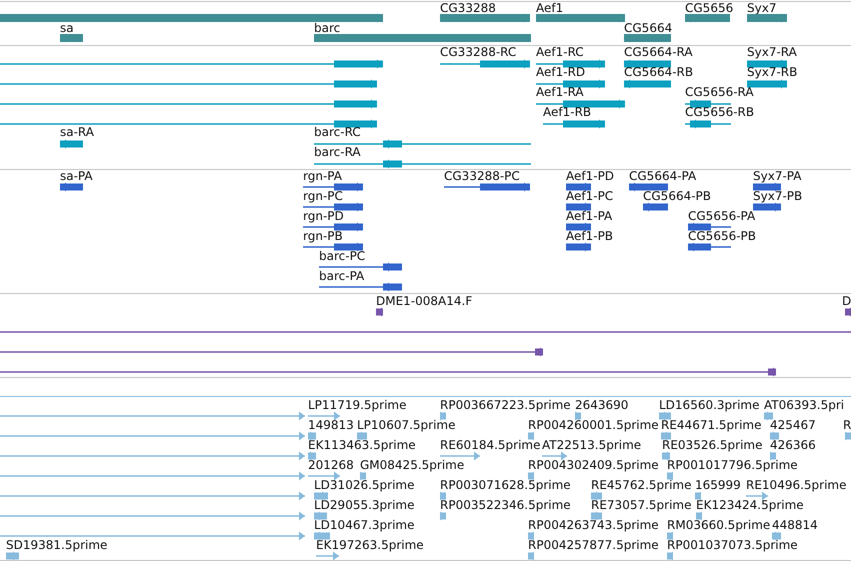 Image resolution: width=851 pixels, height=561 pixels. What do you see at coordinates (593, 545) in the screenshot?
I see `feature-label: RP004257877.5prime` at bounding box center [593, 545].